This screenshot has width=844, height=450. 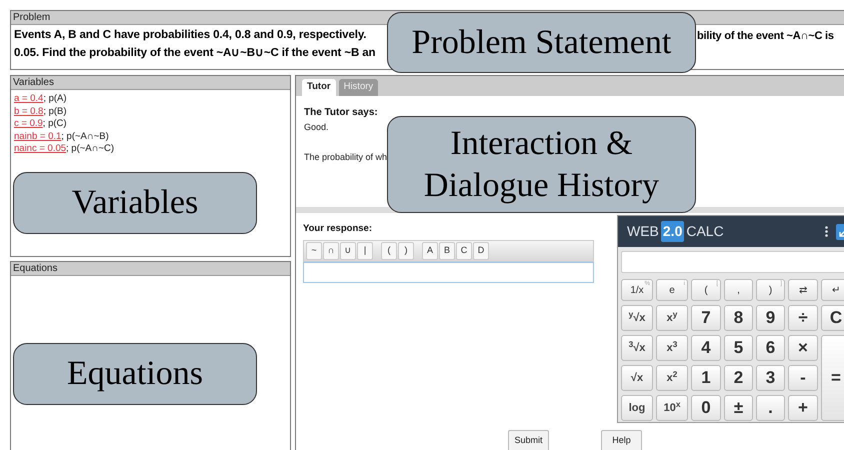 I want to click on calculator-key: 8, so click(x=738, y=318).